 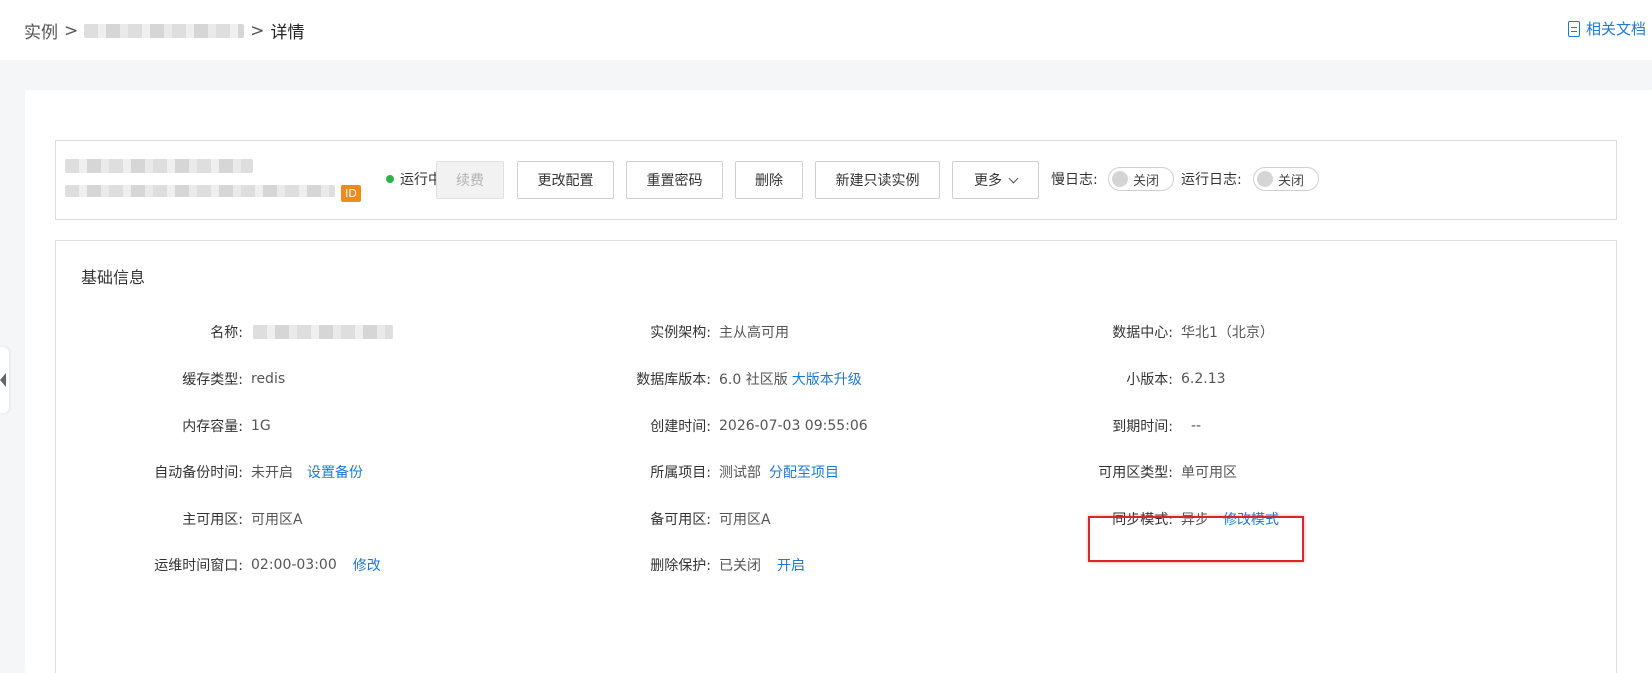 I want to click on field-label: 名称:, so click(x=226, y=333).